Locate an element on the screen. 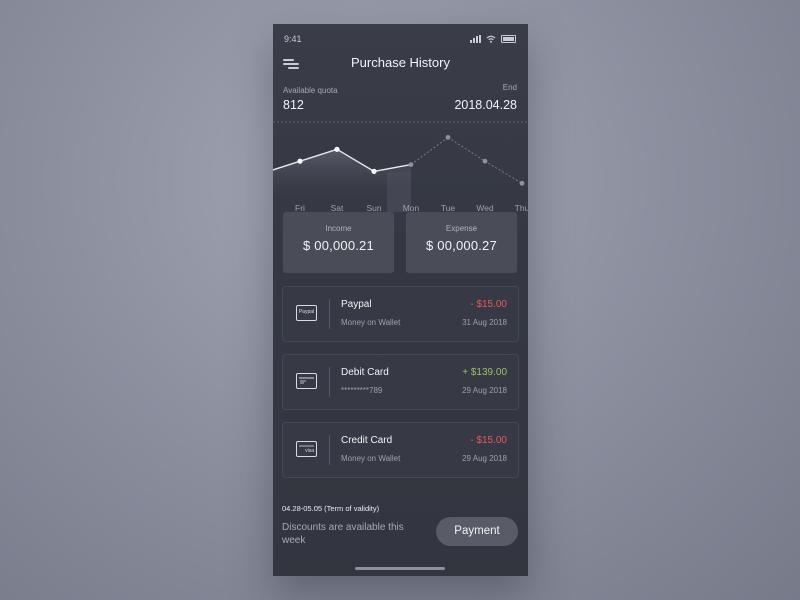 This screenshot has height=600, width=800. quota-label: Available quota is located at coordinates (310, 90).